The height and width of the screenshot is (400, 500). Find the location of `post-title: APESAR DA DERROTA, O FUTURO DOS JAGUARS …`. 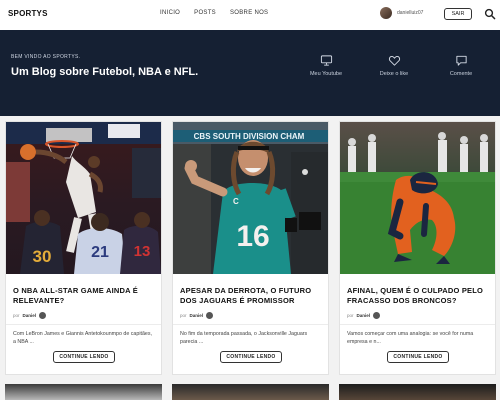

post-title: APESAR DA DERROTA, O FUTURO DOS JAGUARS … is located at coordinates (251, 296).